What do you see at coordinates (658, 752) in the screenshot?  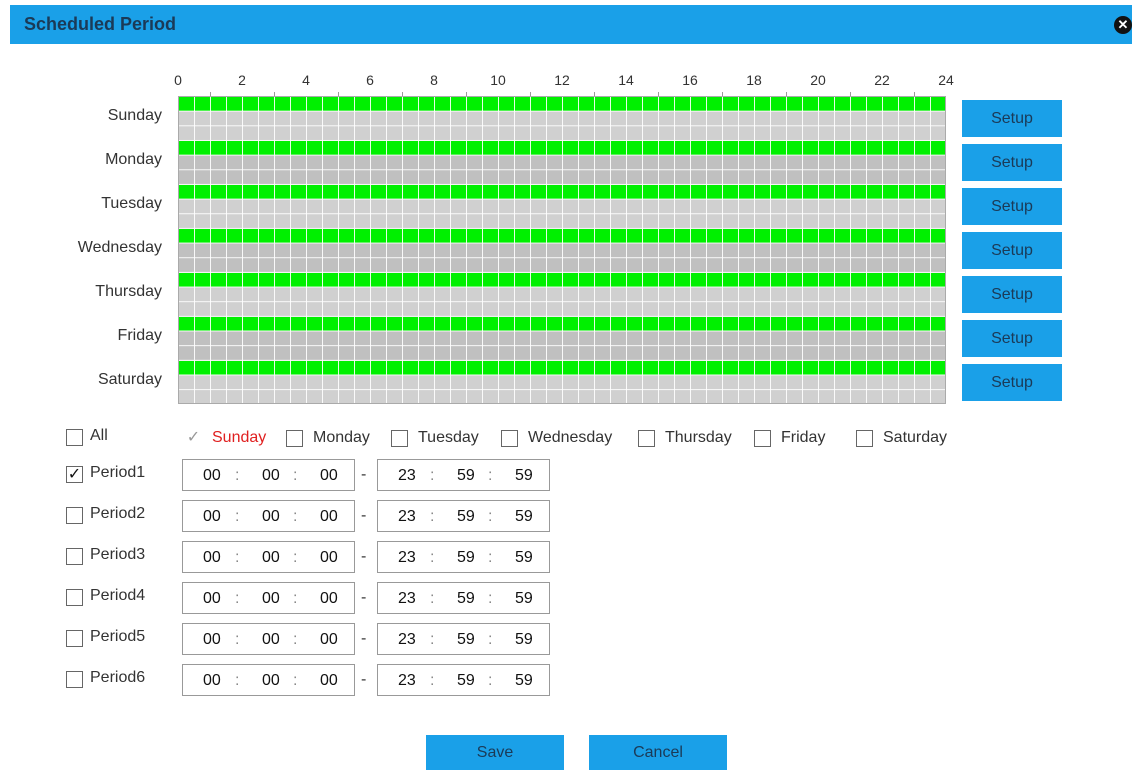 I see `cancel-button: Cancel` at bounding box center [658, 752].